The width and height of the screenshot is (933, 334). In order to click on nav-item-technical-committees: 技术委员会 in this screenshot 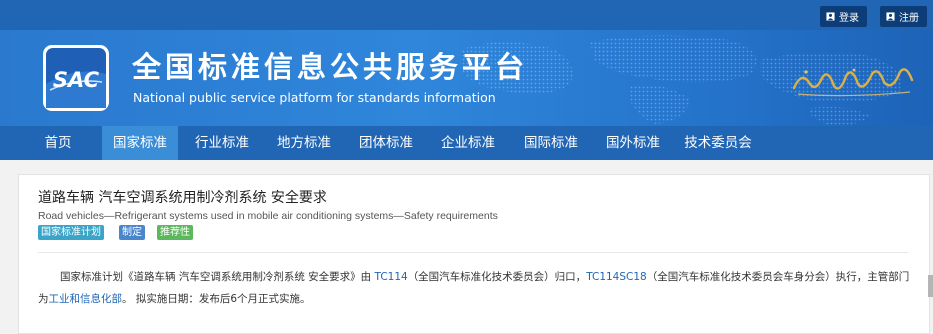, I will do `click(718, 143)`.